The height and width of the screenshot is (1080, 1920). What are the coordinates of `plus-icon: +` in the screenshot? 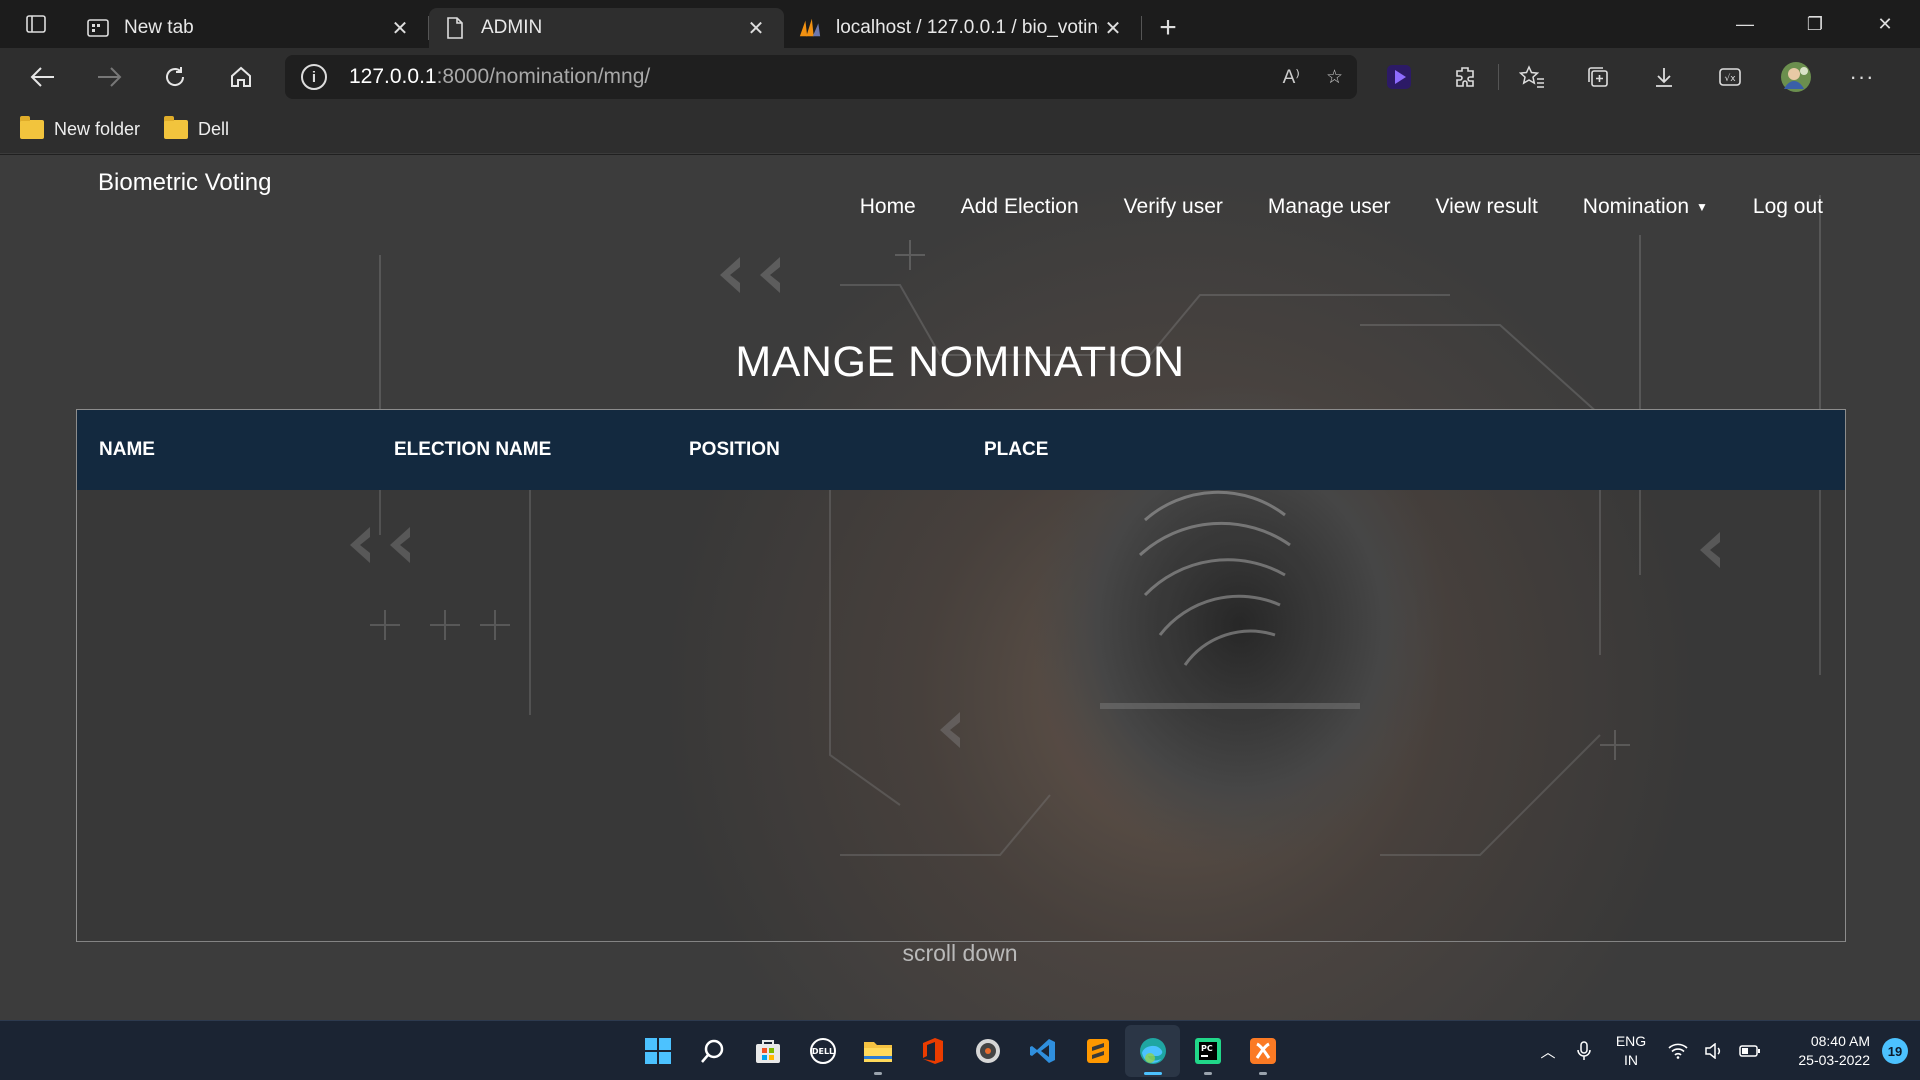 It's located at (1168, 27).